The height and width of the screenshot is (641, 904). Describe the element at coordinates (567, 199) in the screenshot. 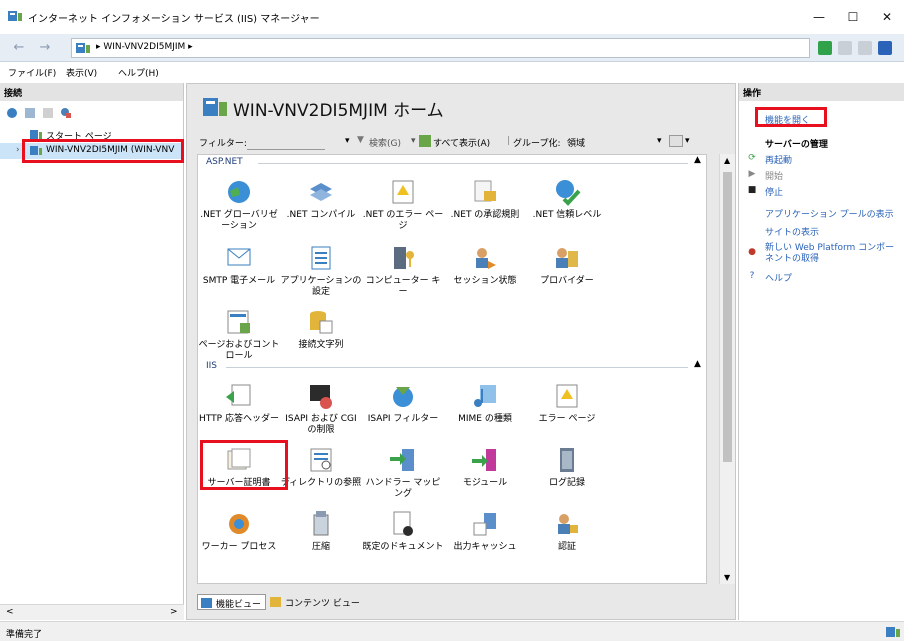

I see `feature-net-trust-levels: .NET 信頼レベル` at that location.